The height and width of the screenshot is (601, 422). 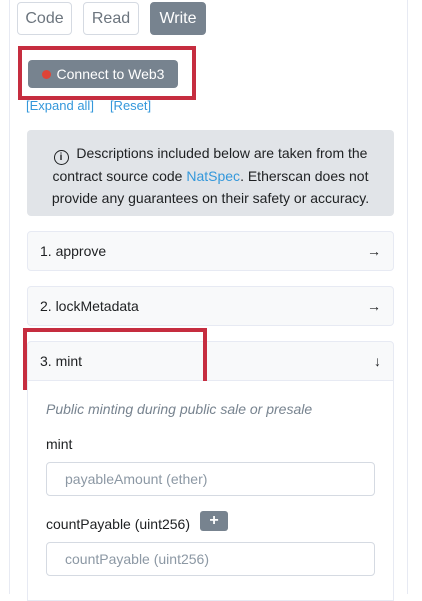 What do you see at coordinates (130, 105) in the screenshot?
I see `reset-link: [Reset]` at bounding box center [130, 105].